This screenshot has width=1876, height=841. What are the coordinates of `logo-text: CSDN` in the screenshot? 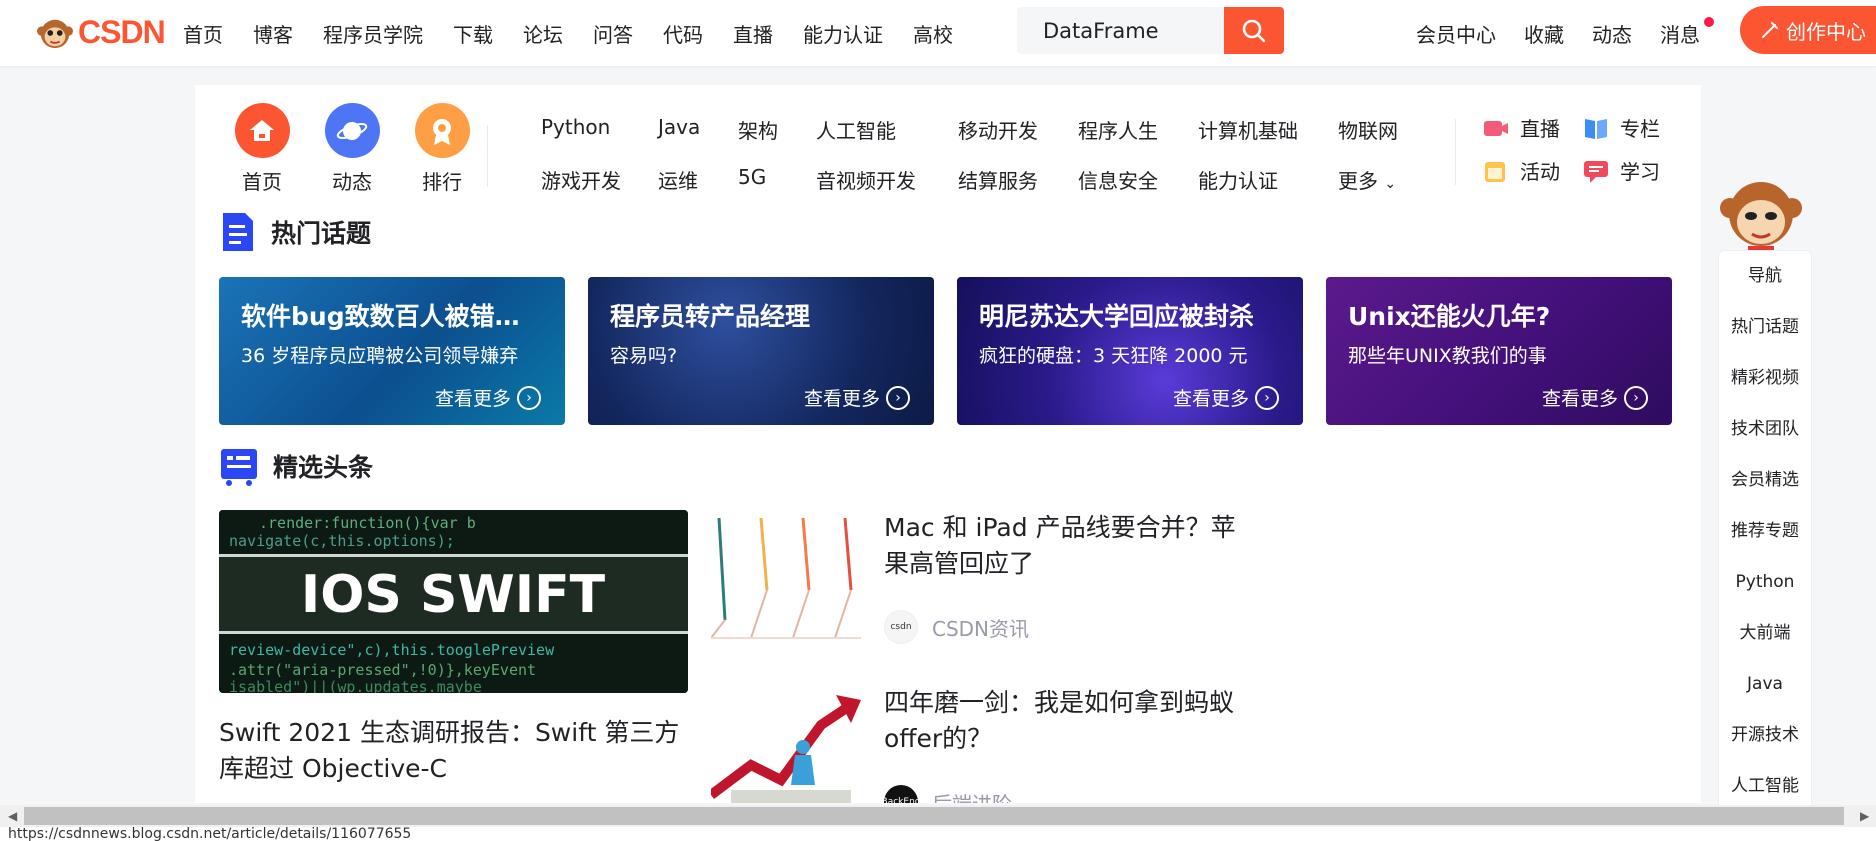 It's located at (122, 32).